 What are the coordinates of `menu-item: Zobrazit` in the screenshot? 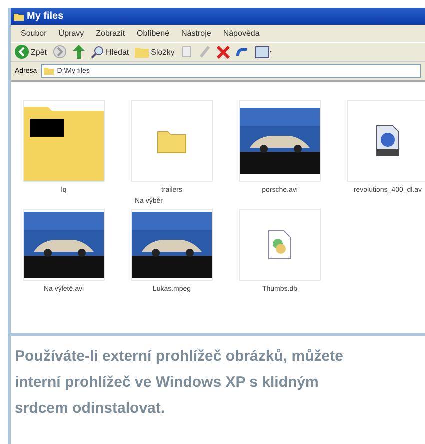 It's located at (111, 33).